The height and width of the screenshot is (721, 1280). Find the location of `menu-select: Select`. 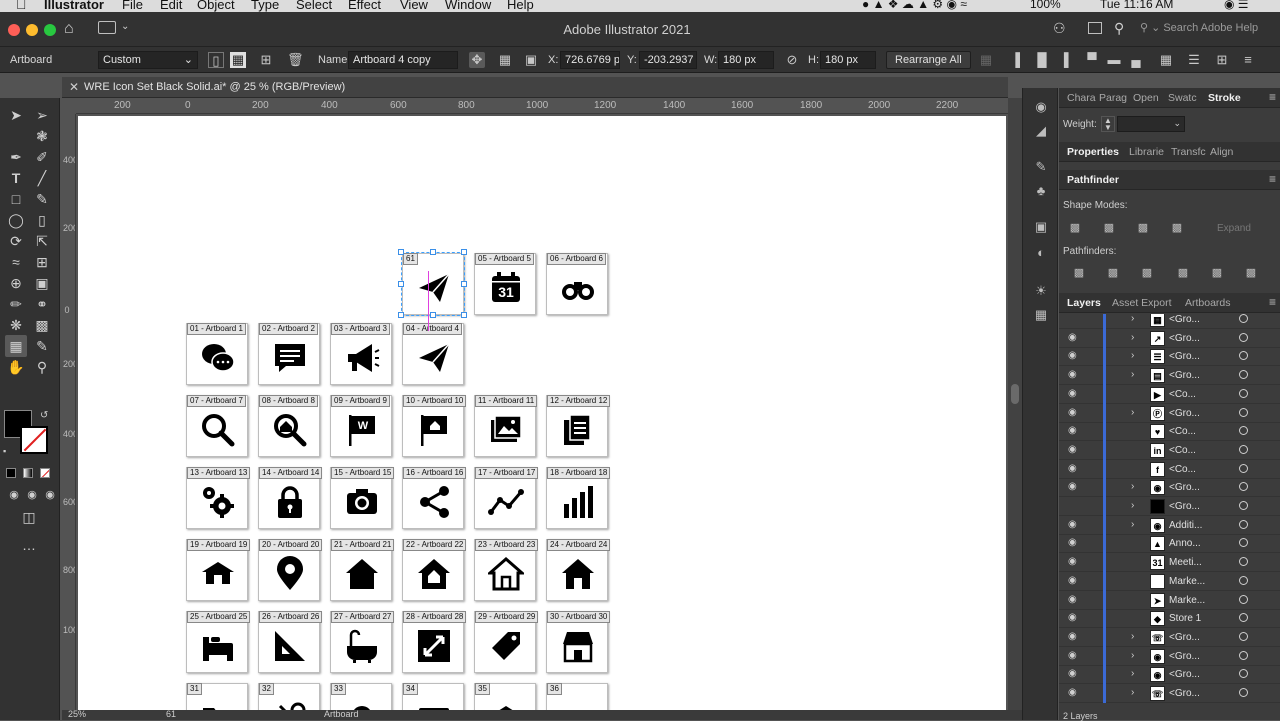

menu-select: Select is located at coordinates (314, 6).